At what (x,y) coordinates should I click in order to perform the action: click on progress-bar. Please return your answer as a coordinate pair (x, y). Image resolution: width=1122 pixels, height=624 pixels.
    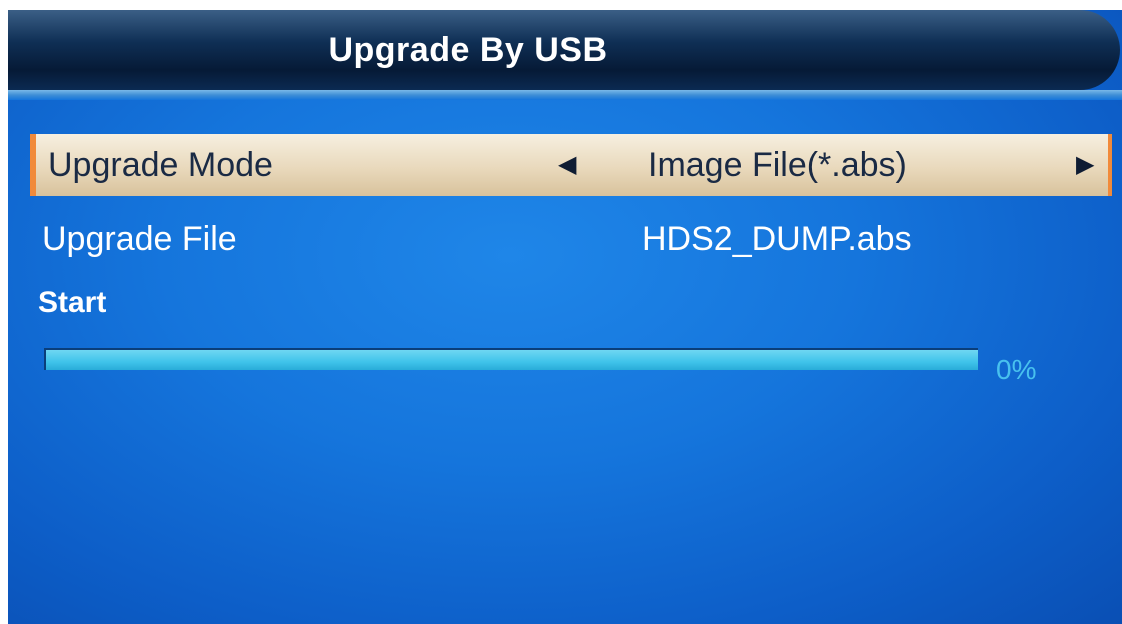
    Looking at the image, I should click on (511, 359).